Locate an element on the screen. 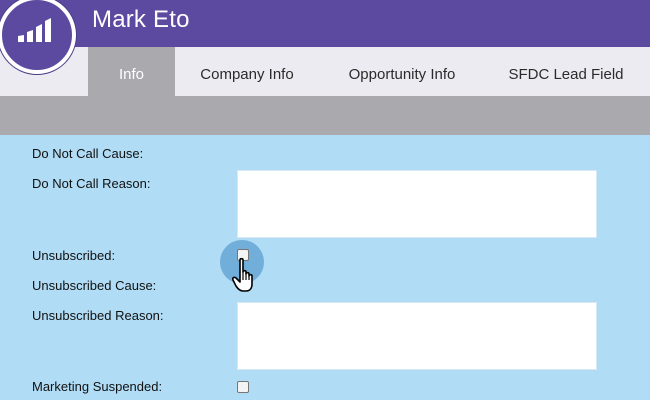 The image size is (650, 400). tab-opportunity-info: Opportunity Info is located at coordinates (402, 71).